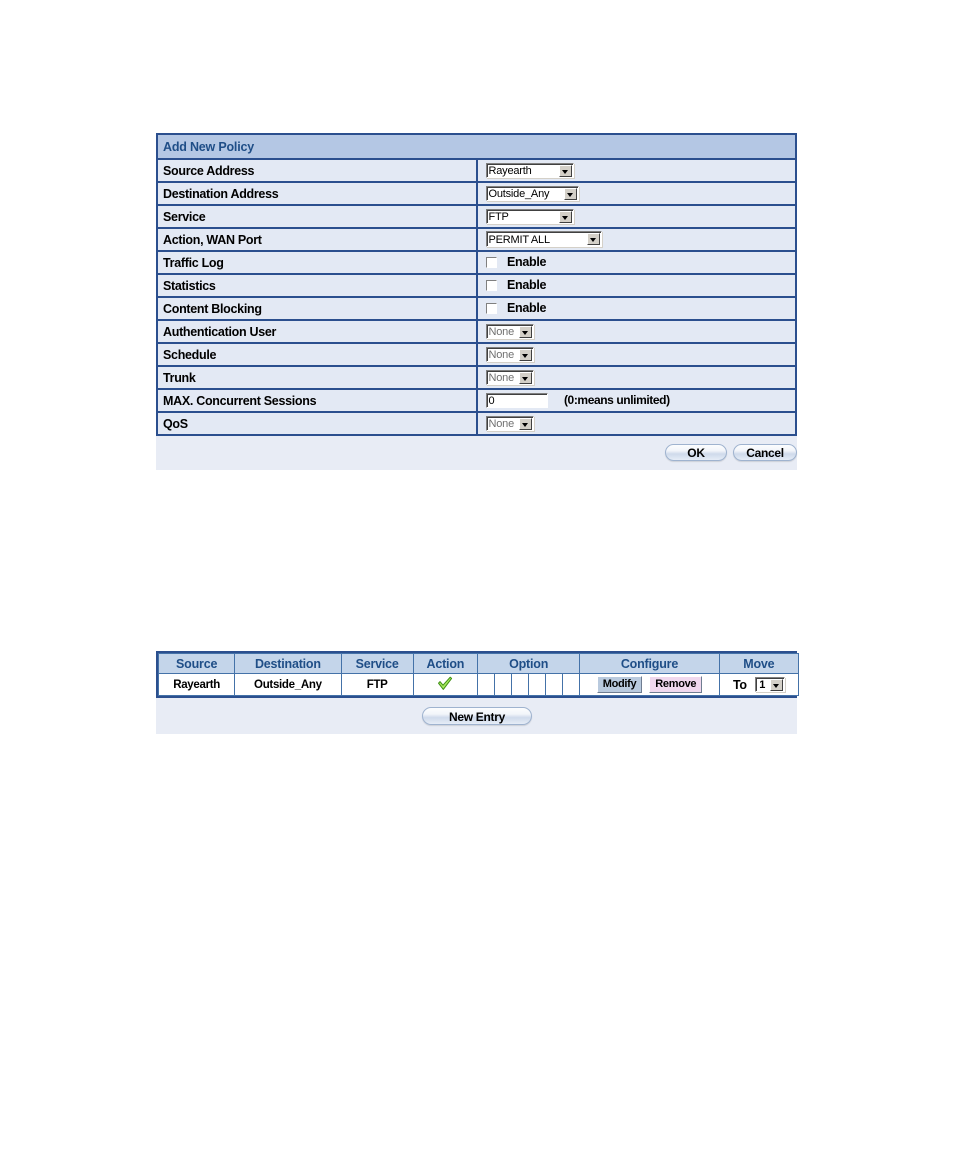 This screenshot has width=954, height=1155. Describe the element at coordinates (317, 216) in the screenshot. I see `label-service: Service` at that location.